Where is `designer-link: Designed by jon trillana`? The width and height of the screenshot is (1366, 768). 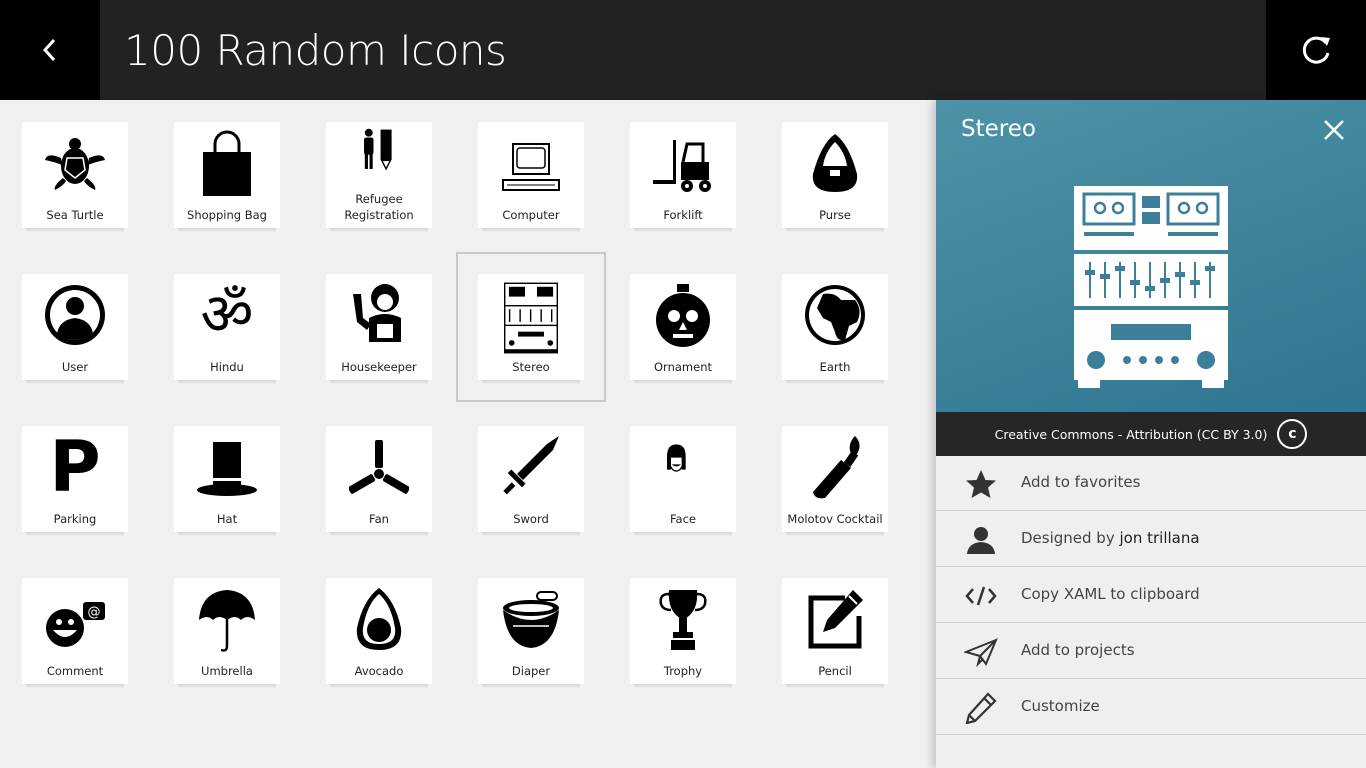
designer-link: Designed by jon trillana is located at coordinates (1151, 539).